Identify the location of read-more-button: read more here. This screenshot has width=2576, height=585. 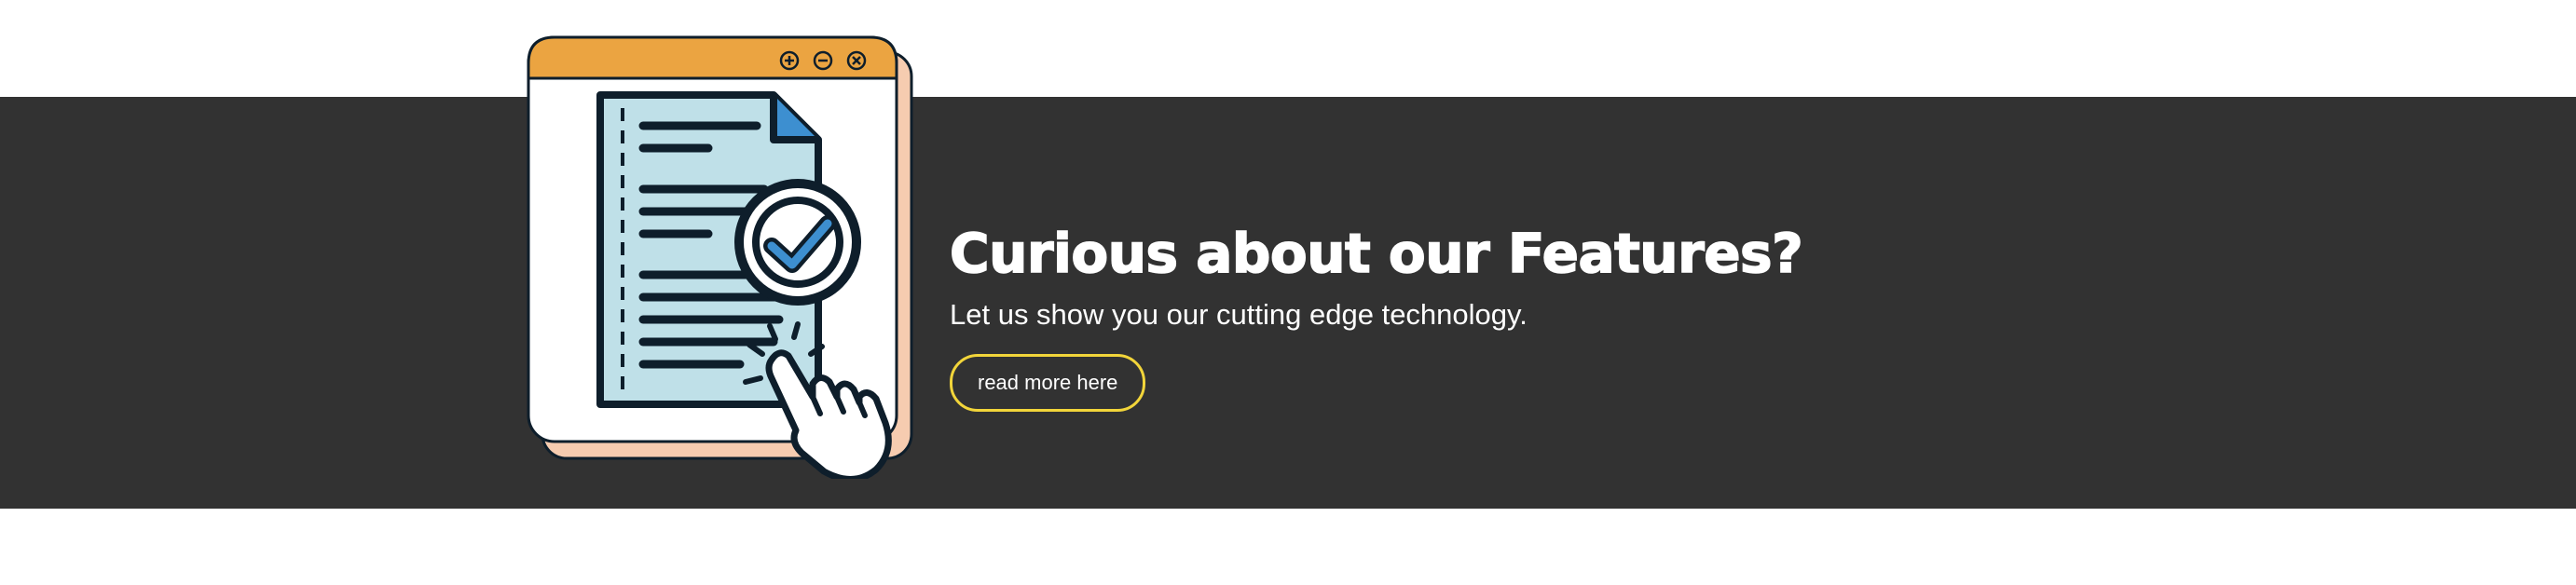
(1048, 383).